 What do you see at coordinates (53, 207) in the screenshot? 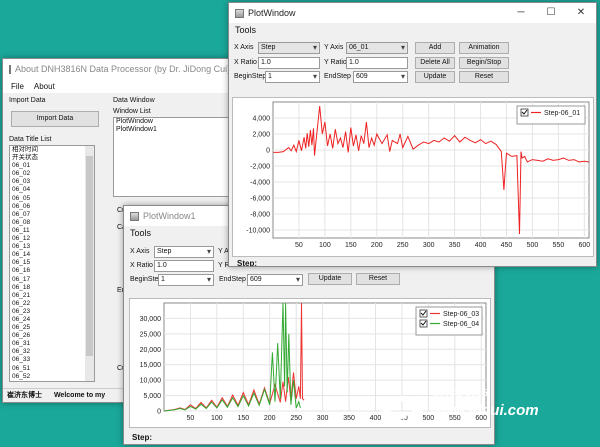
I see `data-title-item: 06_06` at bounding box center [53, 207].